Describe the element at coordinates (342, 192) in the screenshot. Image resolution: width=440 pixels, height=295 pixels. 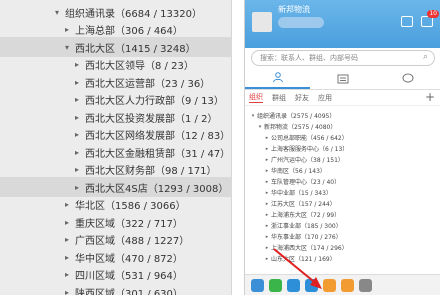
I see `contact-tree-item: ▸ 华中业部（15 / 343）` at that location.